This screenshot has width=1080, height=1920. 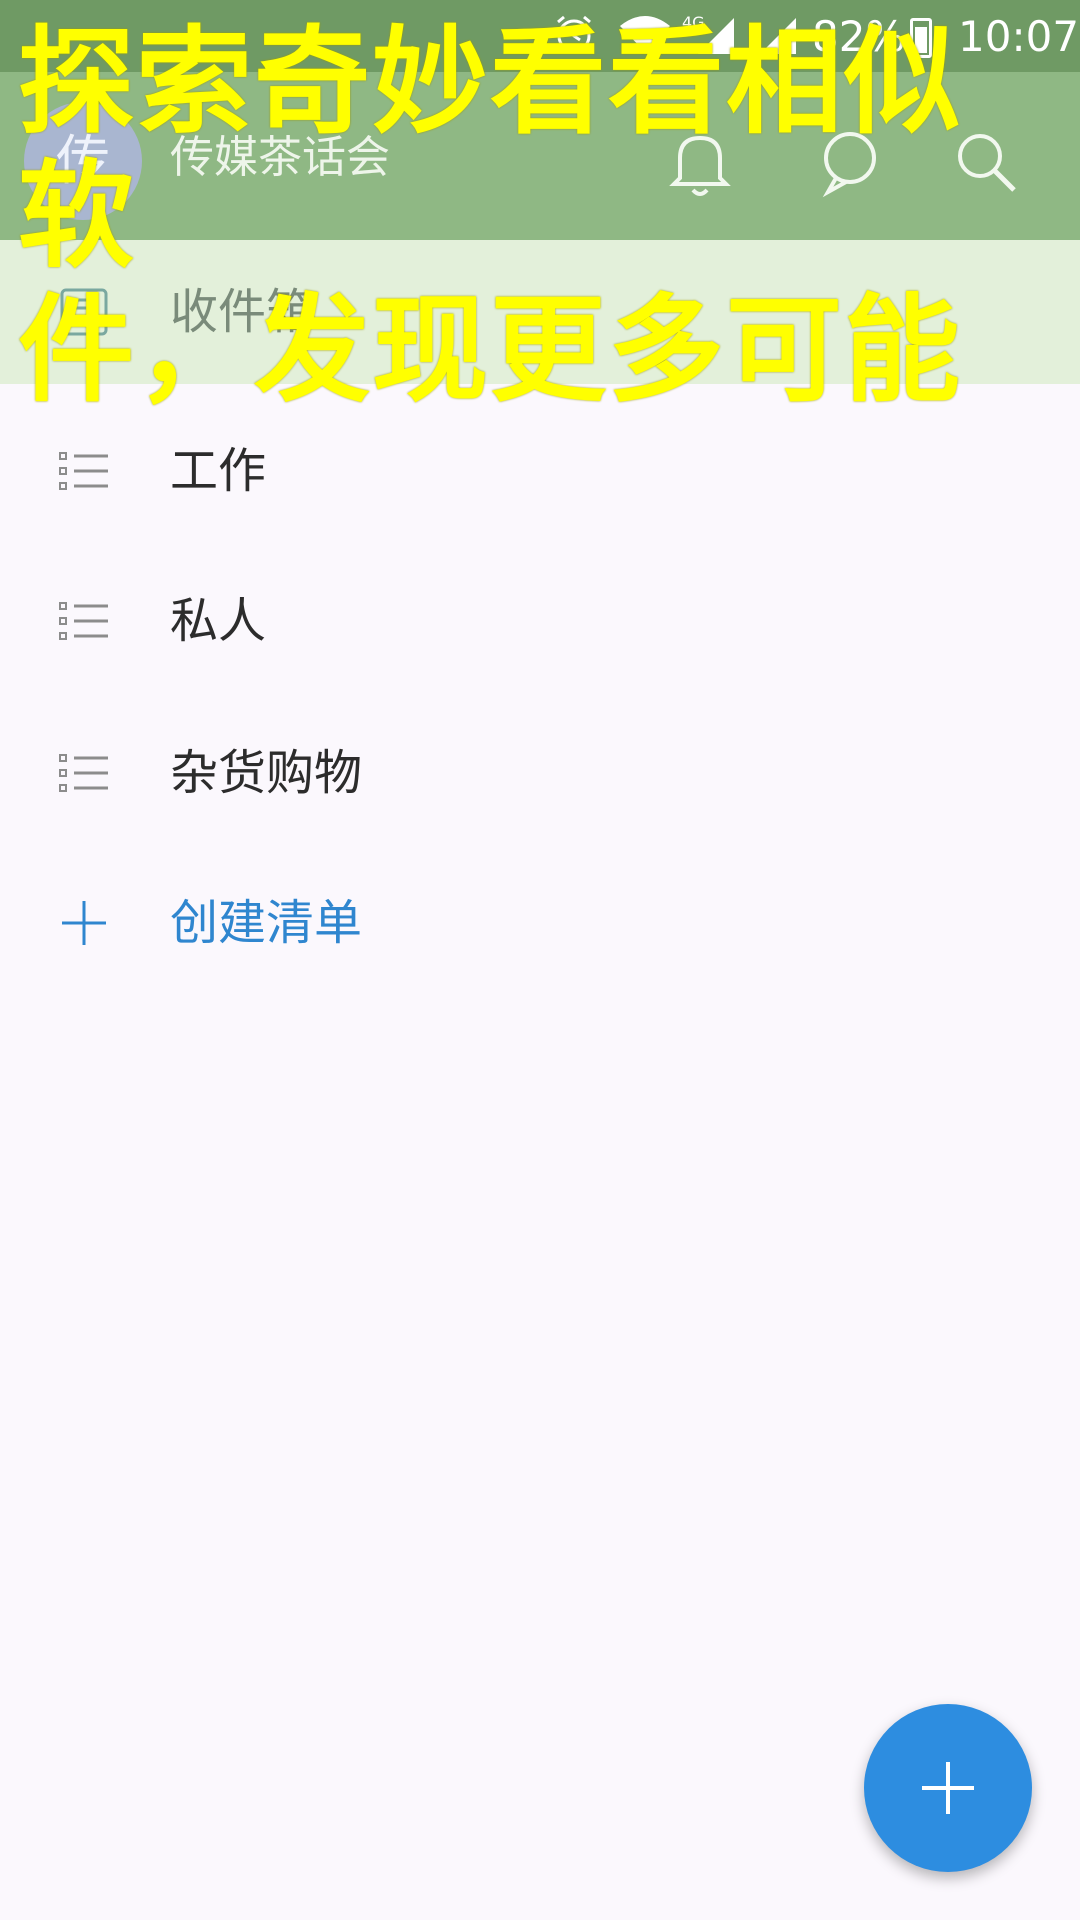 What do you see at coordinates (540, 621) in the screenshot?
I see `list-item: 私人` at bounding box center [540, 621].